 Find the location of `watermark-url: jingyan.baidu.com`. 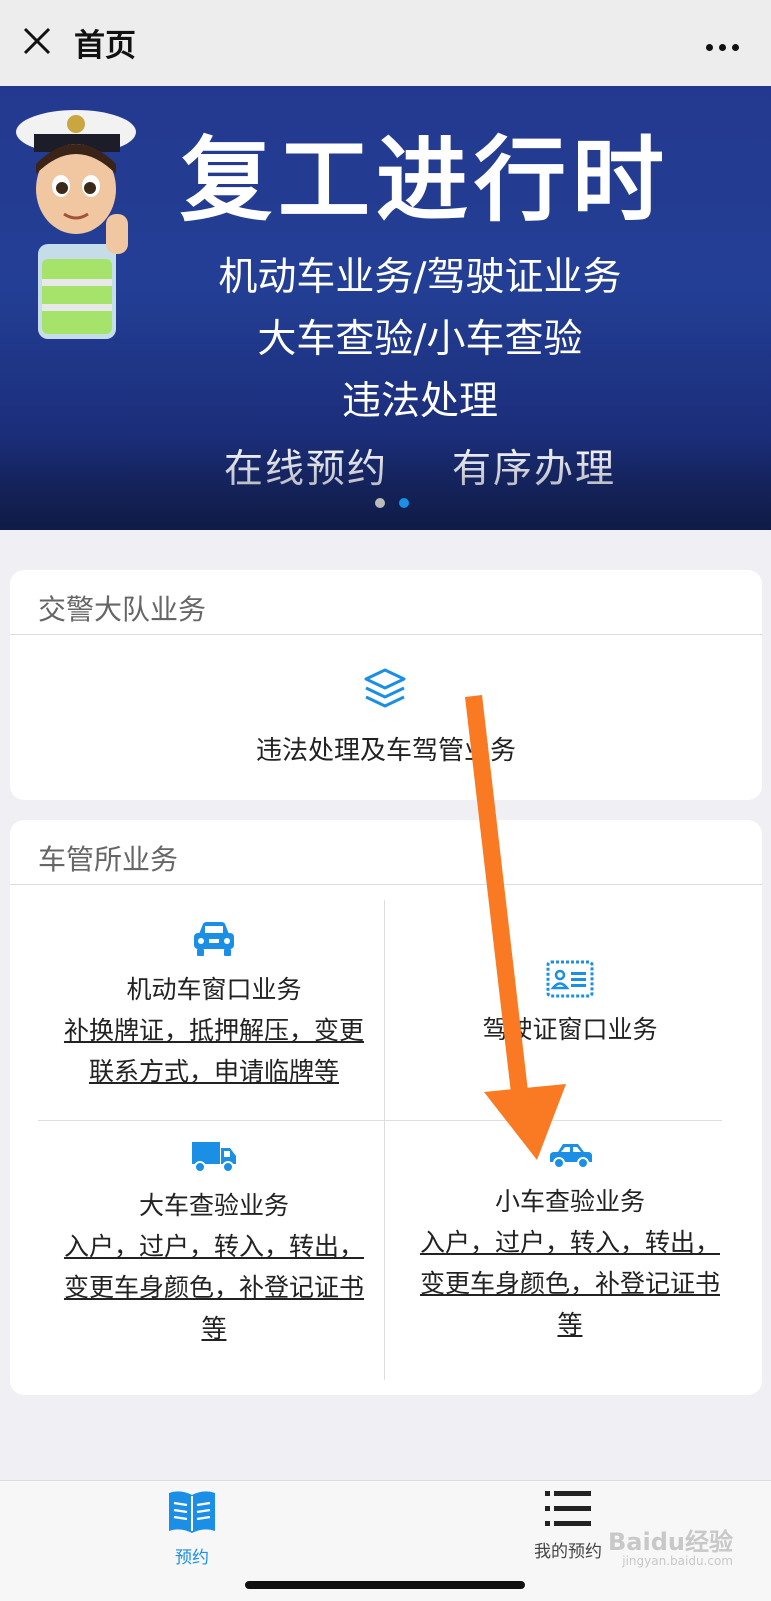

watermark-url: jingyan.baidu.com is located at coordinates (677, 1561).